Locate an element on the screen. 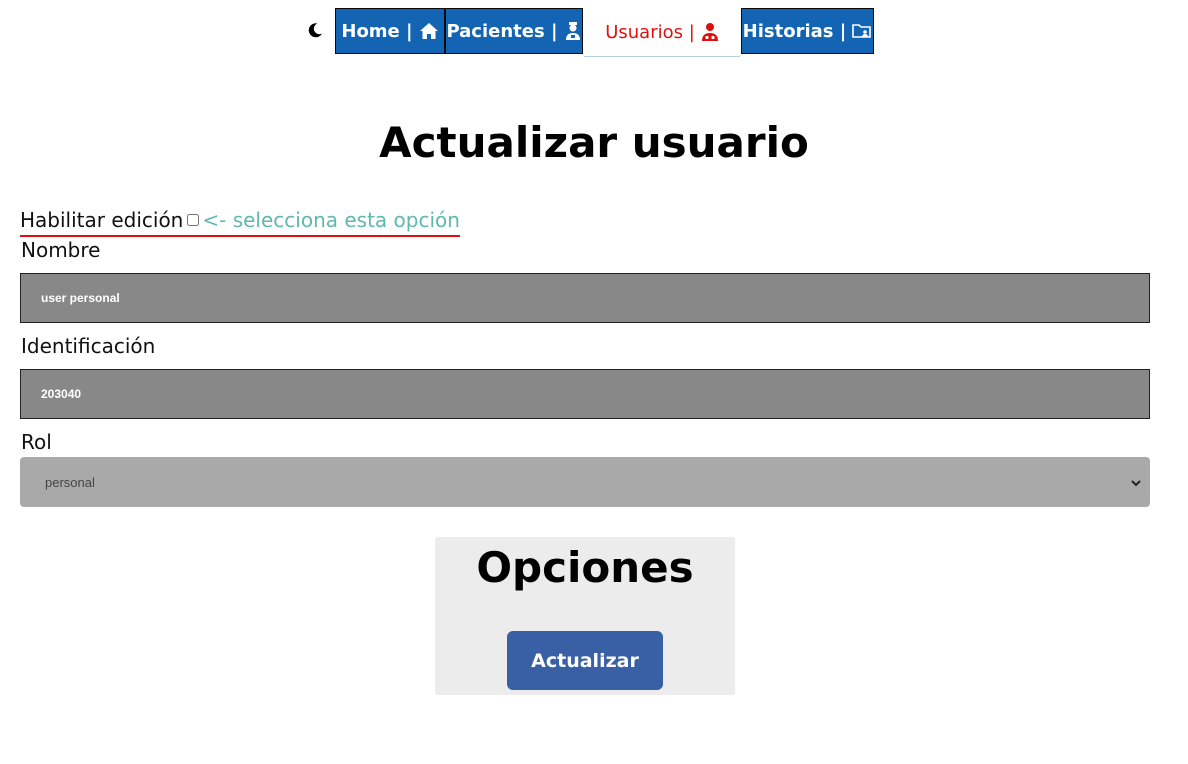  identificacion-label: Identificación is located at coordinates (88, 346).